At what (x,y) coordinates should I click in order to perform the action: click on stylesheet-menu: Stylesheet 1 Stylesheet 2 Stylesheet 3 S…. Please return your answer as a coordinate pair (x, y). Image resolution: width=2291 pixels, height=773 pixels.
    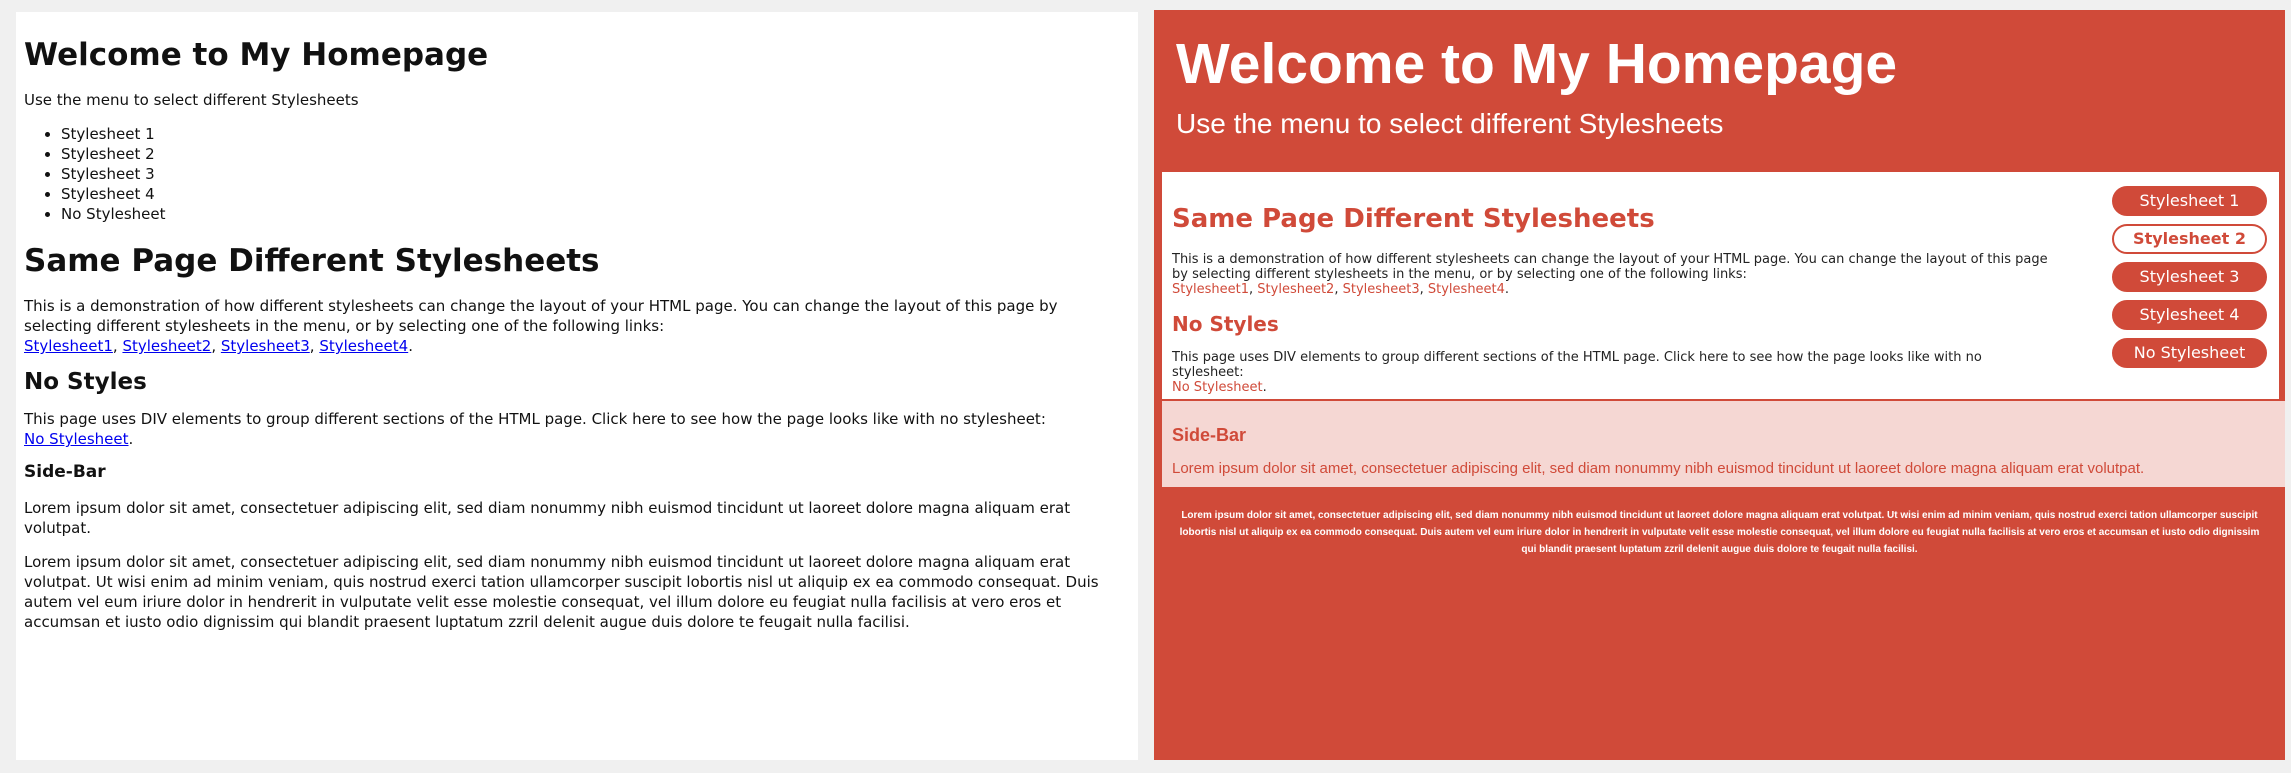
    Looking at the image, I should click on (2189, 281).